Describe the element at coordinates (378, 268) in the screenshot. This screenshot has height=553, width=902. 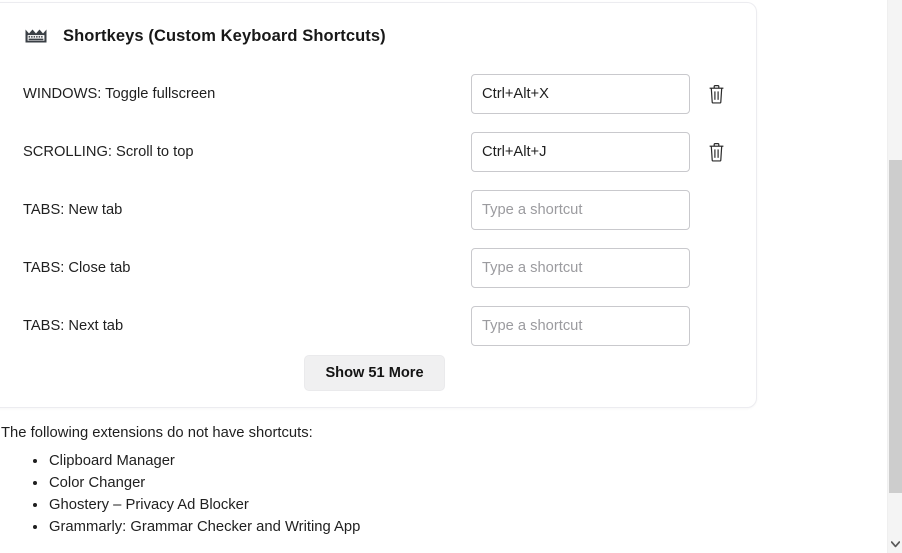
I see `shortcut-row: TABS: Close tab` at that location.